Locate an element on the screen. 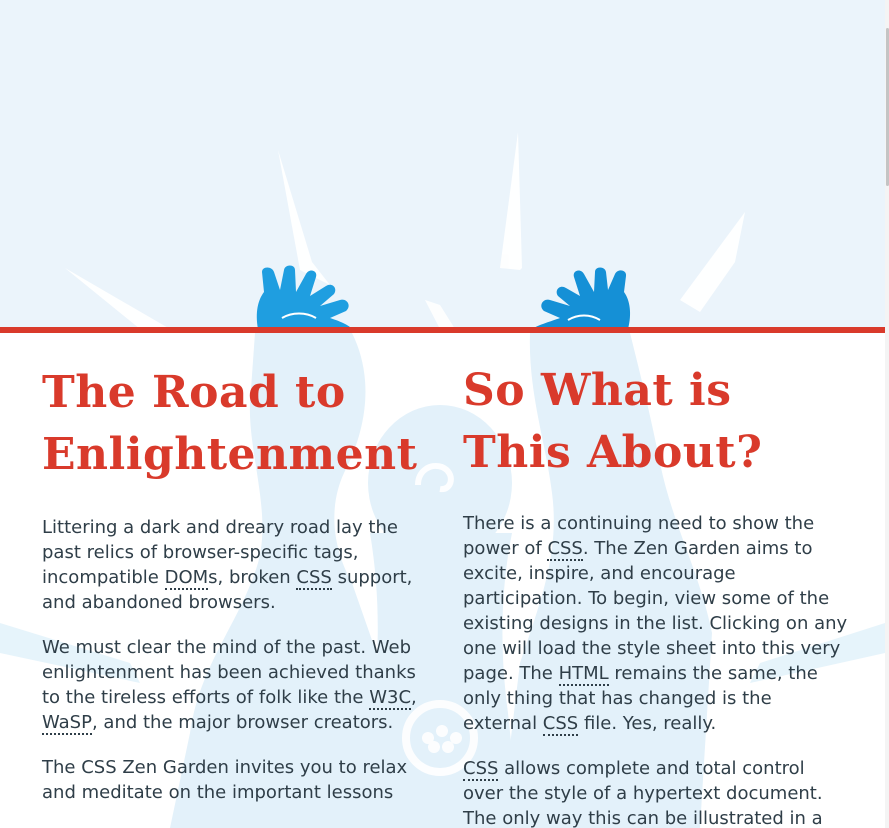  abbr-dom: DOM is located at coordinates (186, 578).